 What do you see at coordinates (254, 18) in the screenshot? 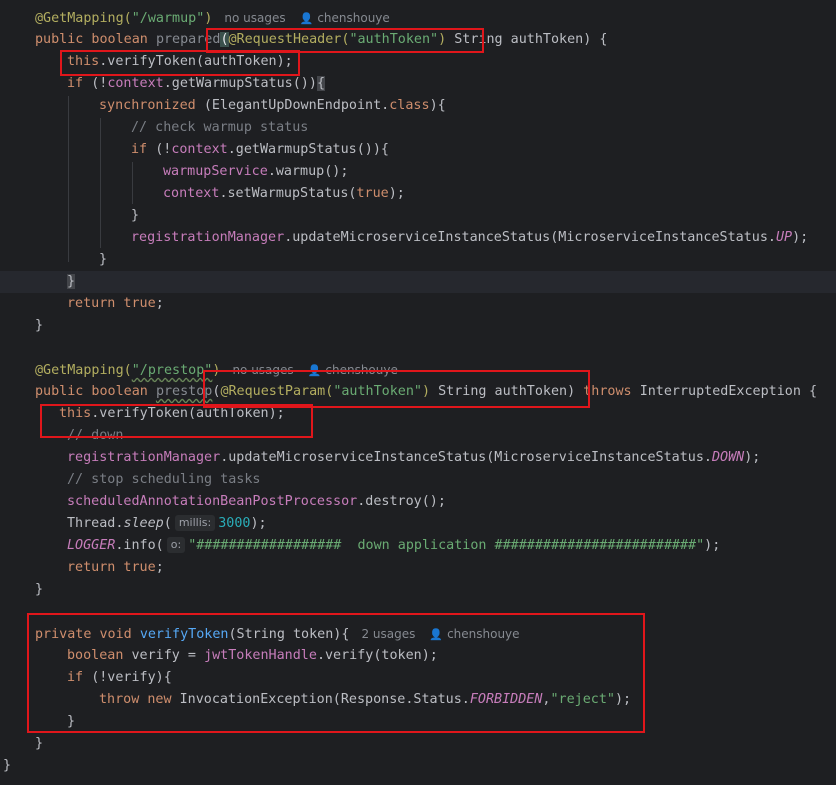
I see `usages-label: no usages` at bounding box center [254, 18].